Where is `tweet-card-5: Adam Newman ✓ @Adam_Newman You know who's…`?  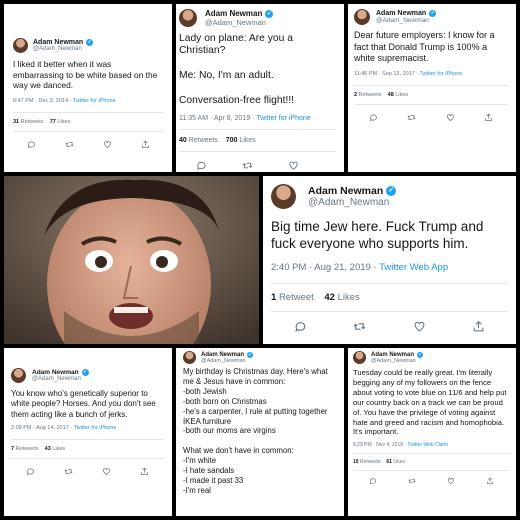 tweet-card-5: Adam Newman ✓ @Adam_Newman You know who's… is located at coordinates (88, 432).